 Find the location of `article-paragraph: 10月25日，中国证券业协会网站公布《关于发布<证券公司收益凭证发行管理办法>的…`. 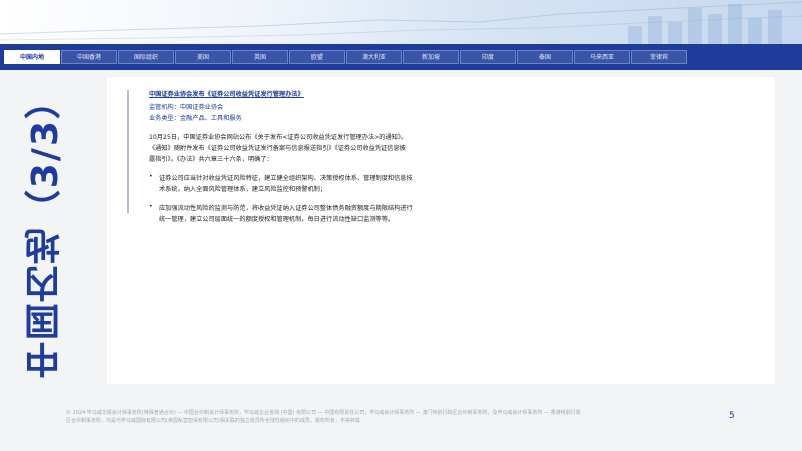

article-paragraph: 10月25日，中国证券业协会网站公布《关于发布<证券公司收益凭证发行管理办法>的… is located at coordinates (294, 148).